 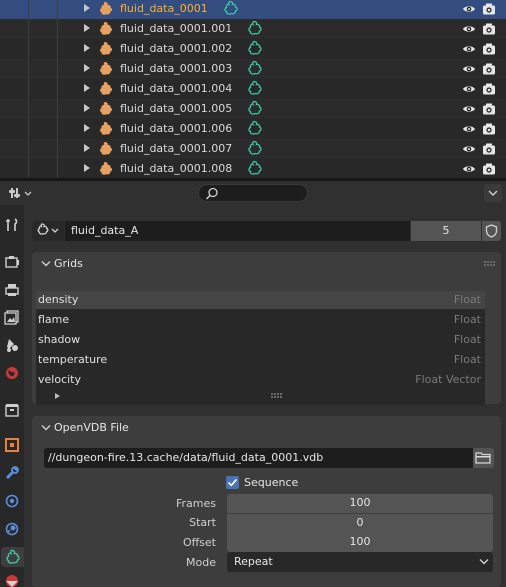 What do you see at coordinates (277, 396) in the screenshot?
I see `list-resize-grip-icon` at bounding box center [277, 396].